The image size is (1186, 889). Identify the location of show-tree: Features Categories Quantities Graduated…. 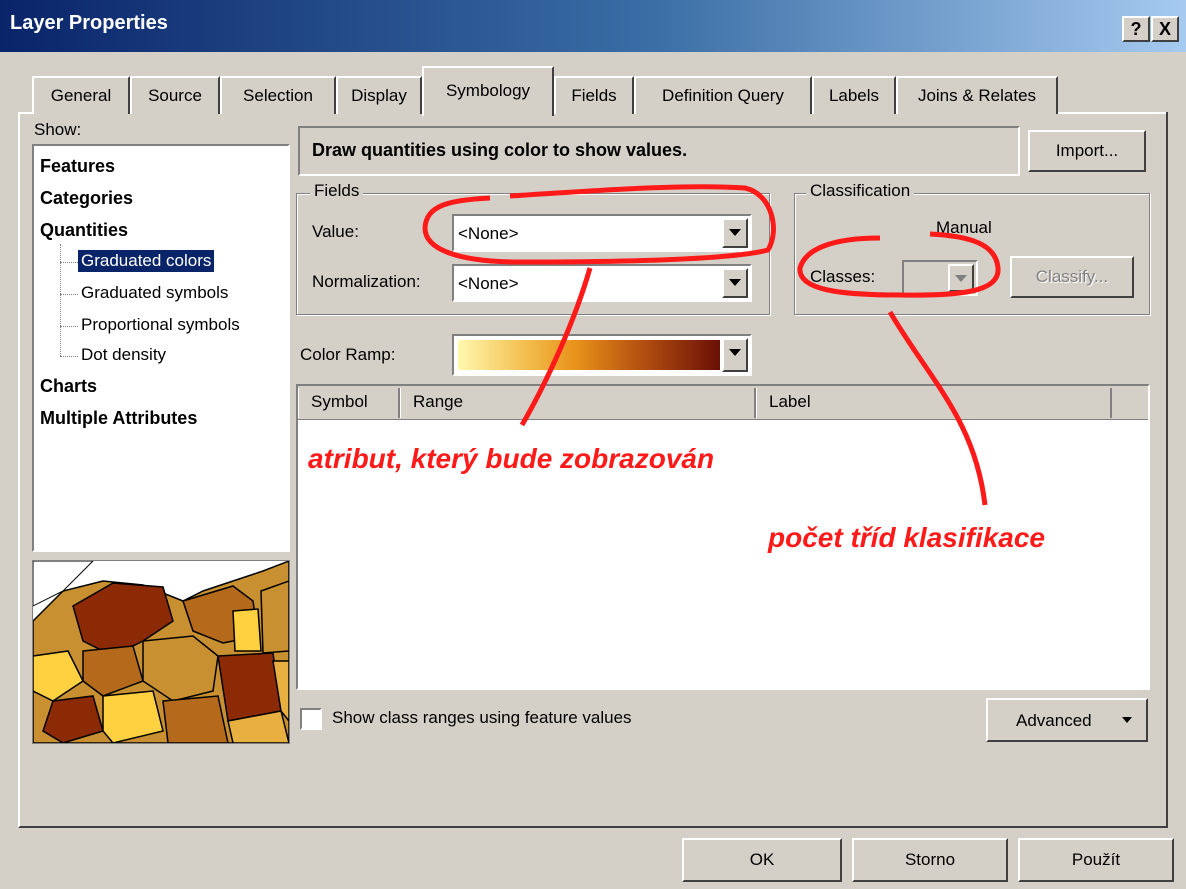
(161, 348).